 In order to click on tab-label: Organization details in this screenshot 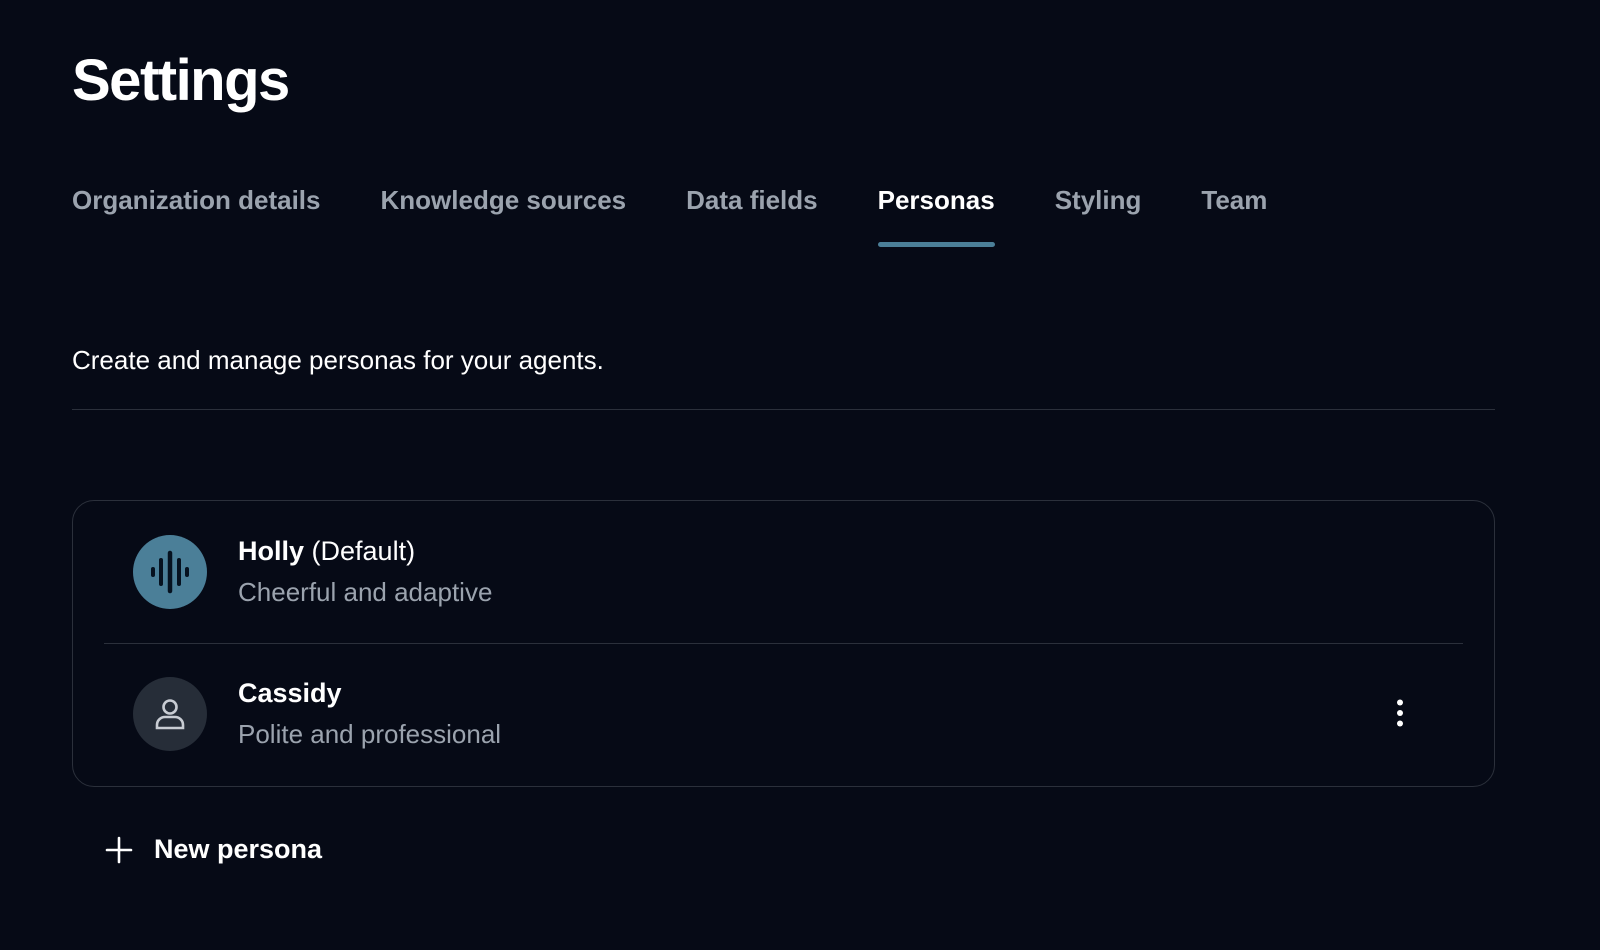, I will do `click(196, 200)`.